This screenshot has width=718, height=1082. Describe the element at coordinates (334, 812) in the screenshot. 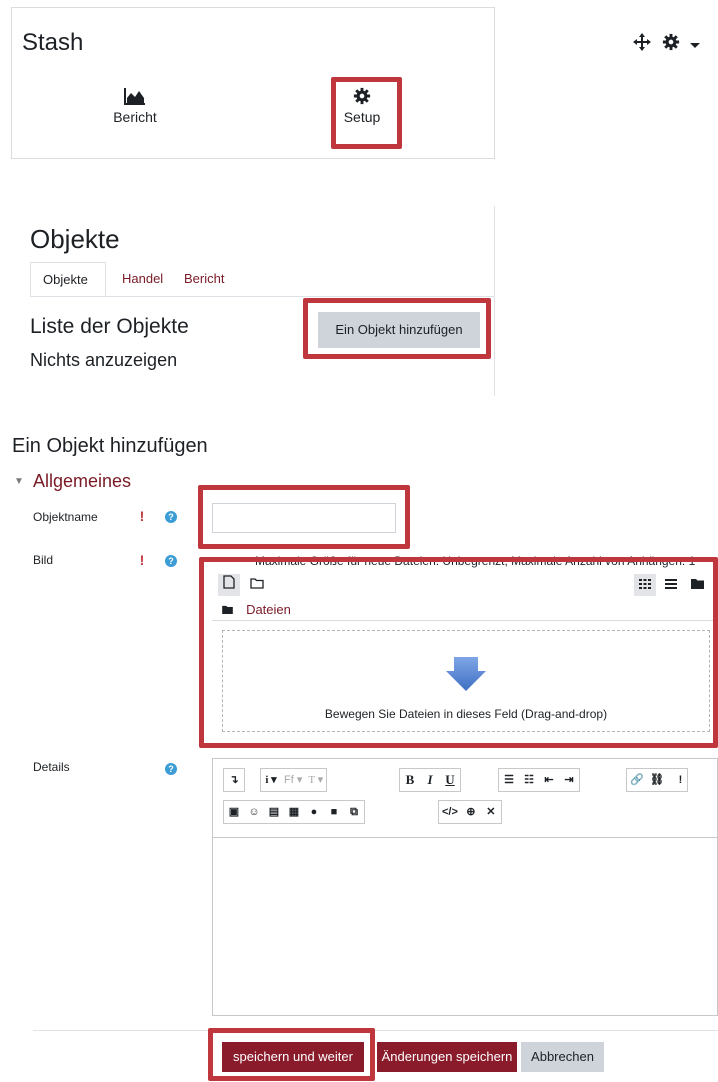

I see `video-icon: ■` at that location.